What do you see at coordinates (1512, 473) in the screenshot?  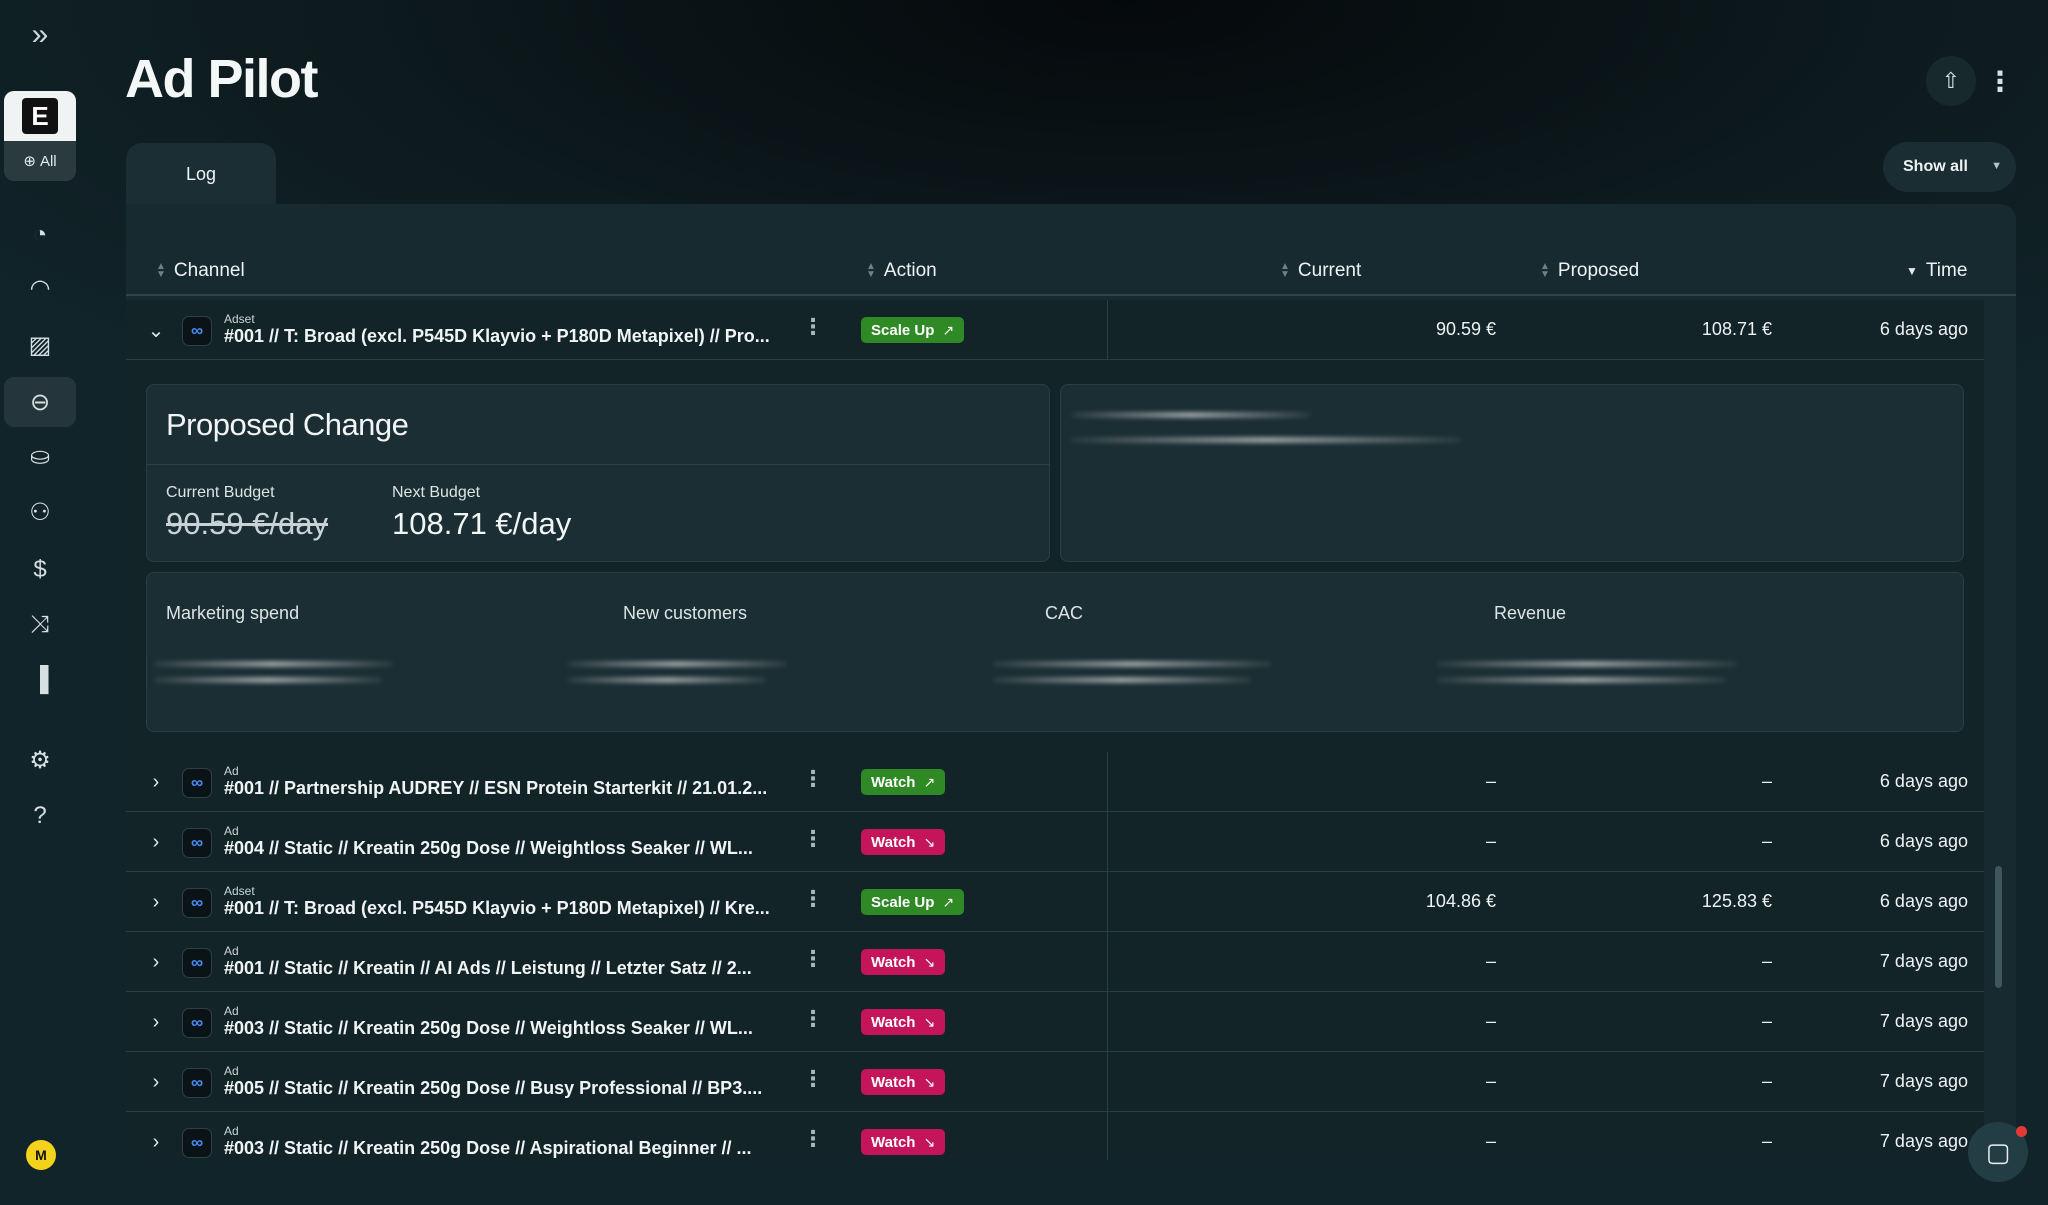 I see `blurred-chart-card` at bounding box center [1512, 473].